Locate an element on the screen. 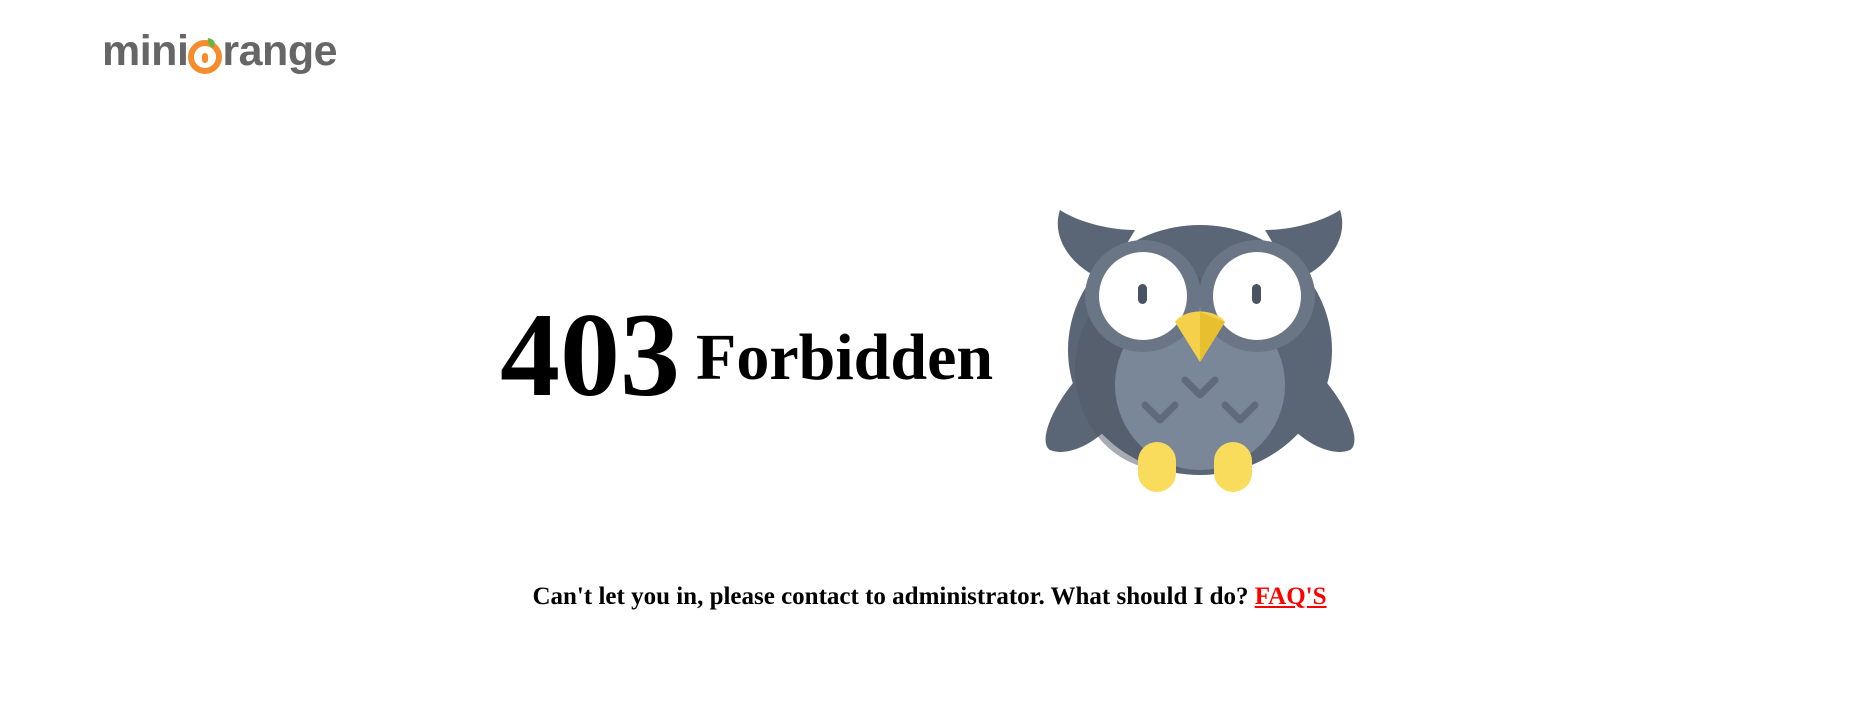 This screenshot has width=1859, height=715. logo-orange-o-icon is located at coordinates (205, 51).